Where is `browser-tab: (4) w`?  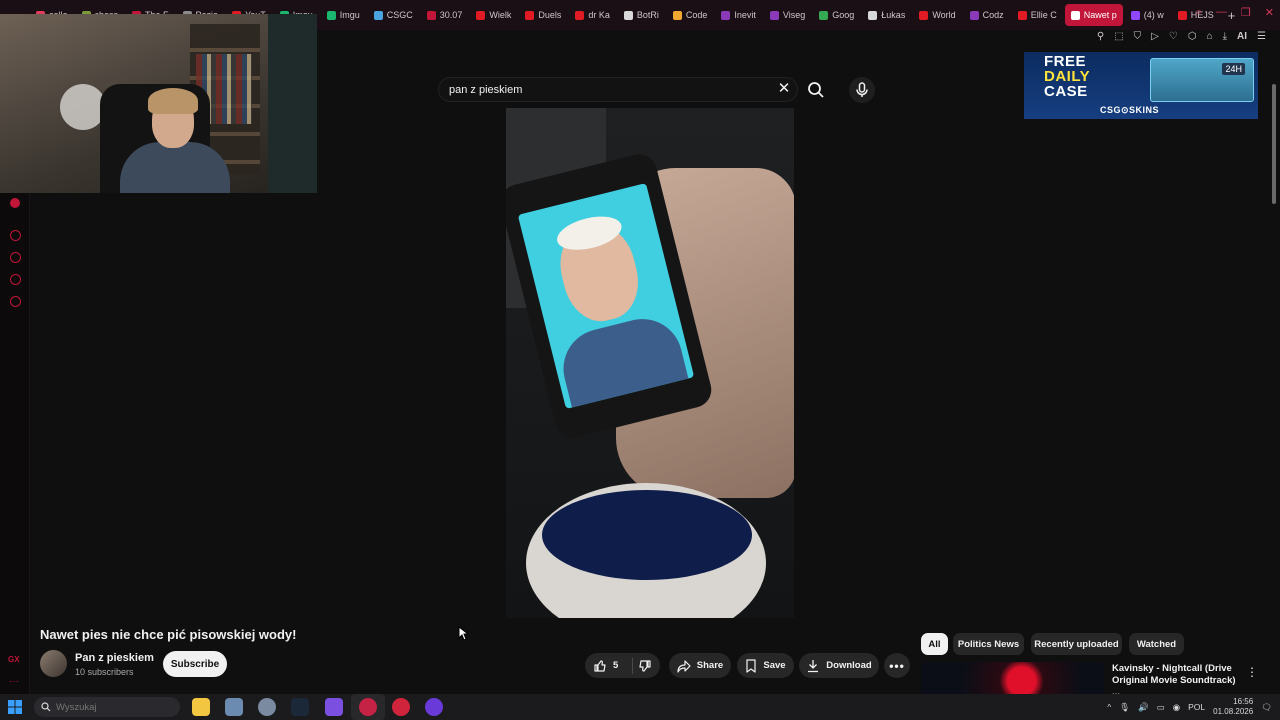
browser-tab: (4) w is located at coordinates (1147, 15).